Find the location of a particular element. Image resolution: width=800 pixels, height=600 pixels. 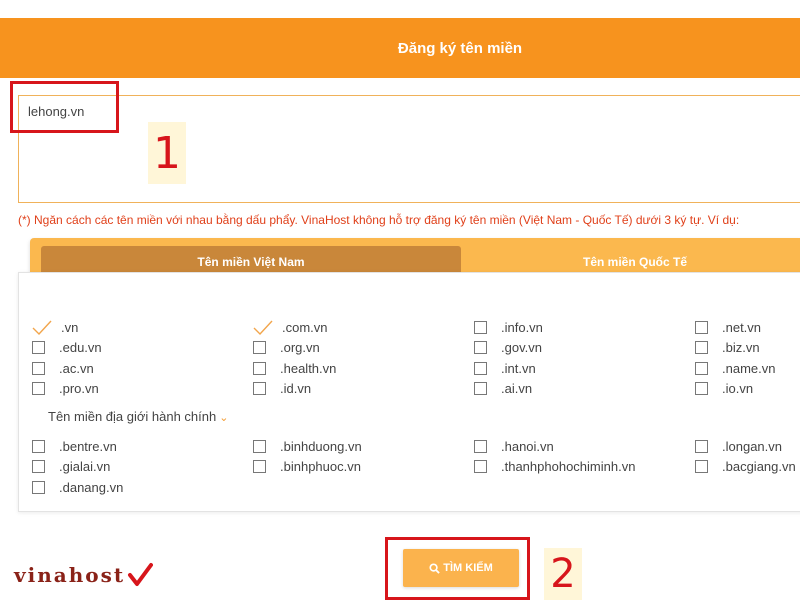

extension-label: .ac.vn is located at coordinates (76, 368).